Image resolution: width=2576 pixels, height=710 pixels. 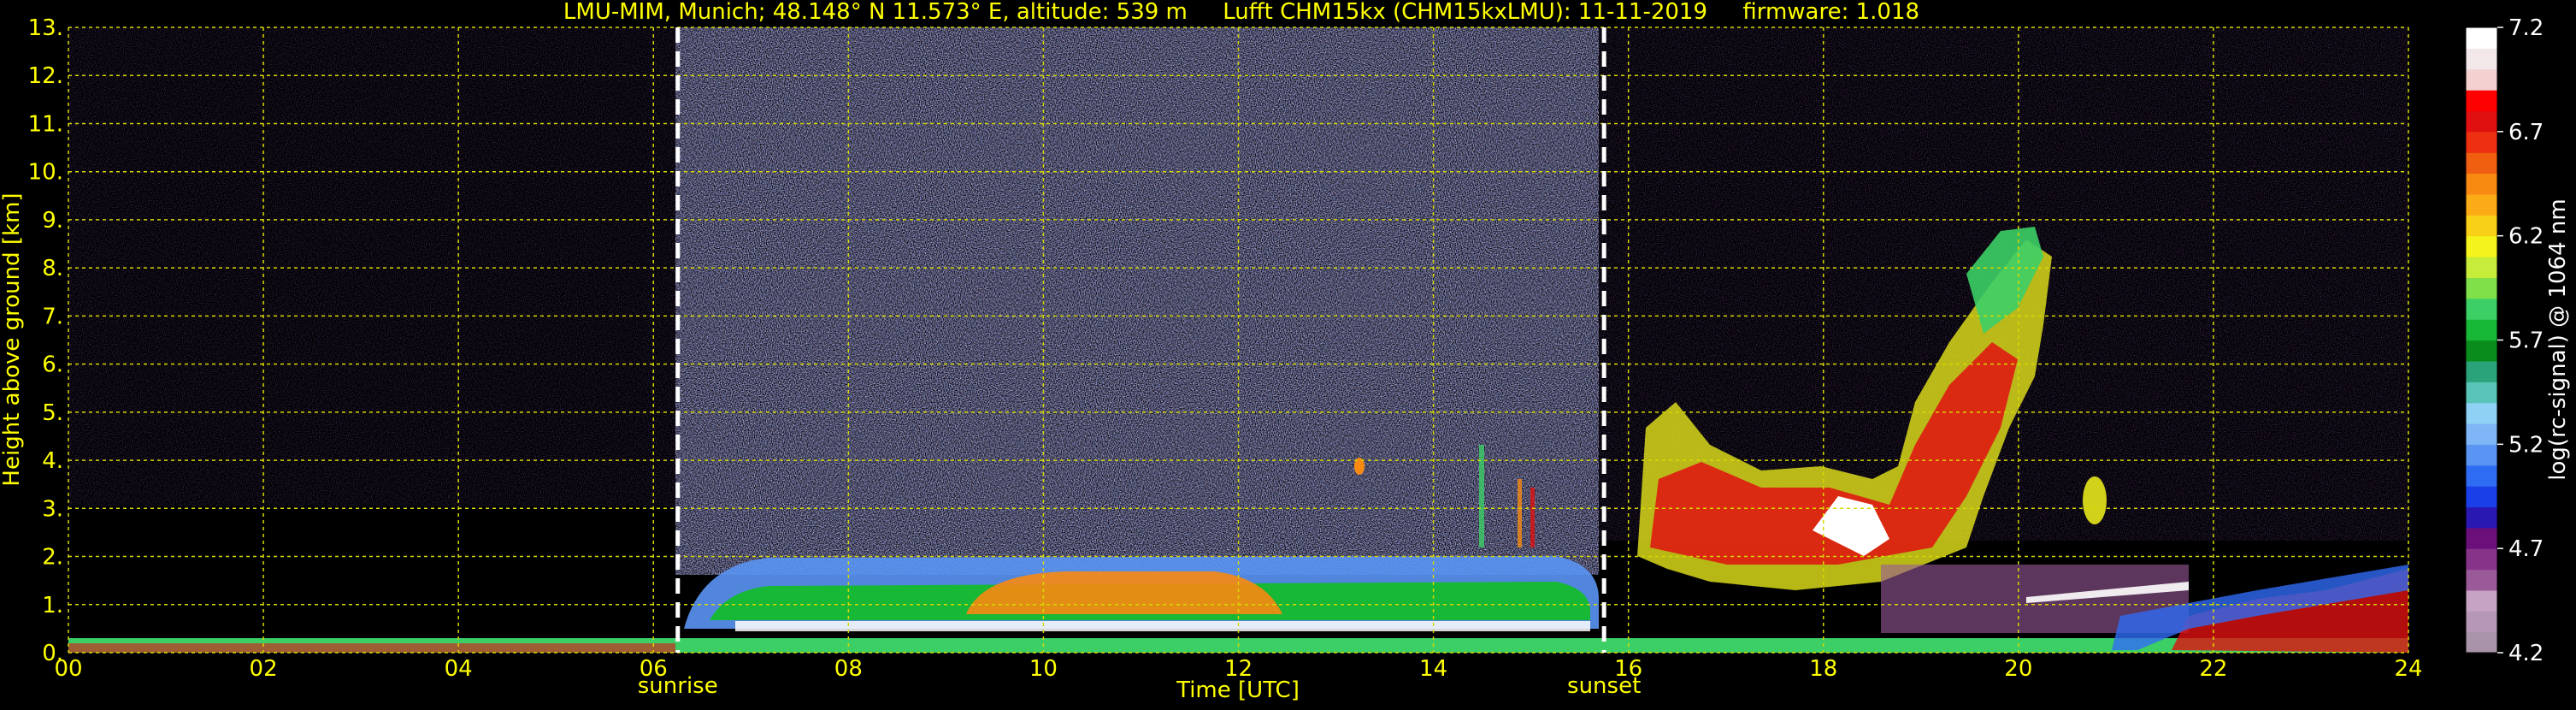 What do you see at coordinates (1238, 690) in the screenshot?
I see `x-axis-label: Time [UTC]` at bounding box center [1238, 690].